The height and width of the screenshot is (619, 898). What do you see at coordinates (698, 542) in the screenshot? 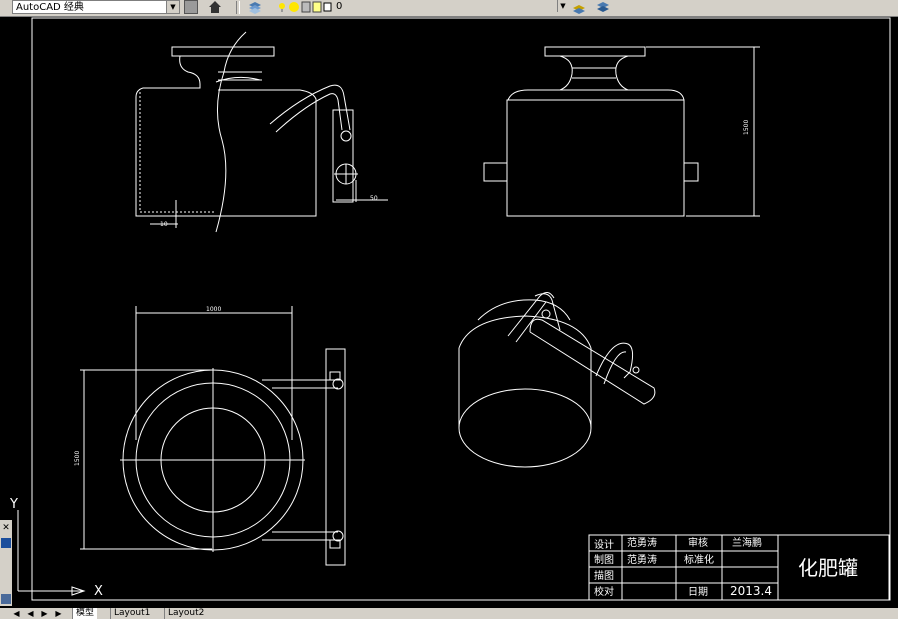
I see `label-review: 审核` at bounding box center [698, 542].